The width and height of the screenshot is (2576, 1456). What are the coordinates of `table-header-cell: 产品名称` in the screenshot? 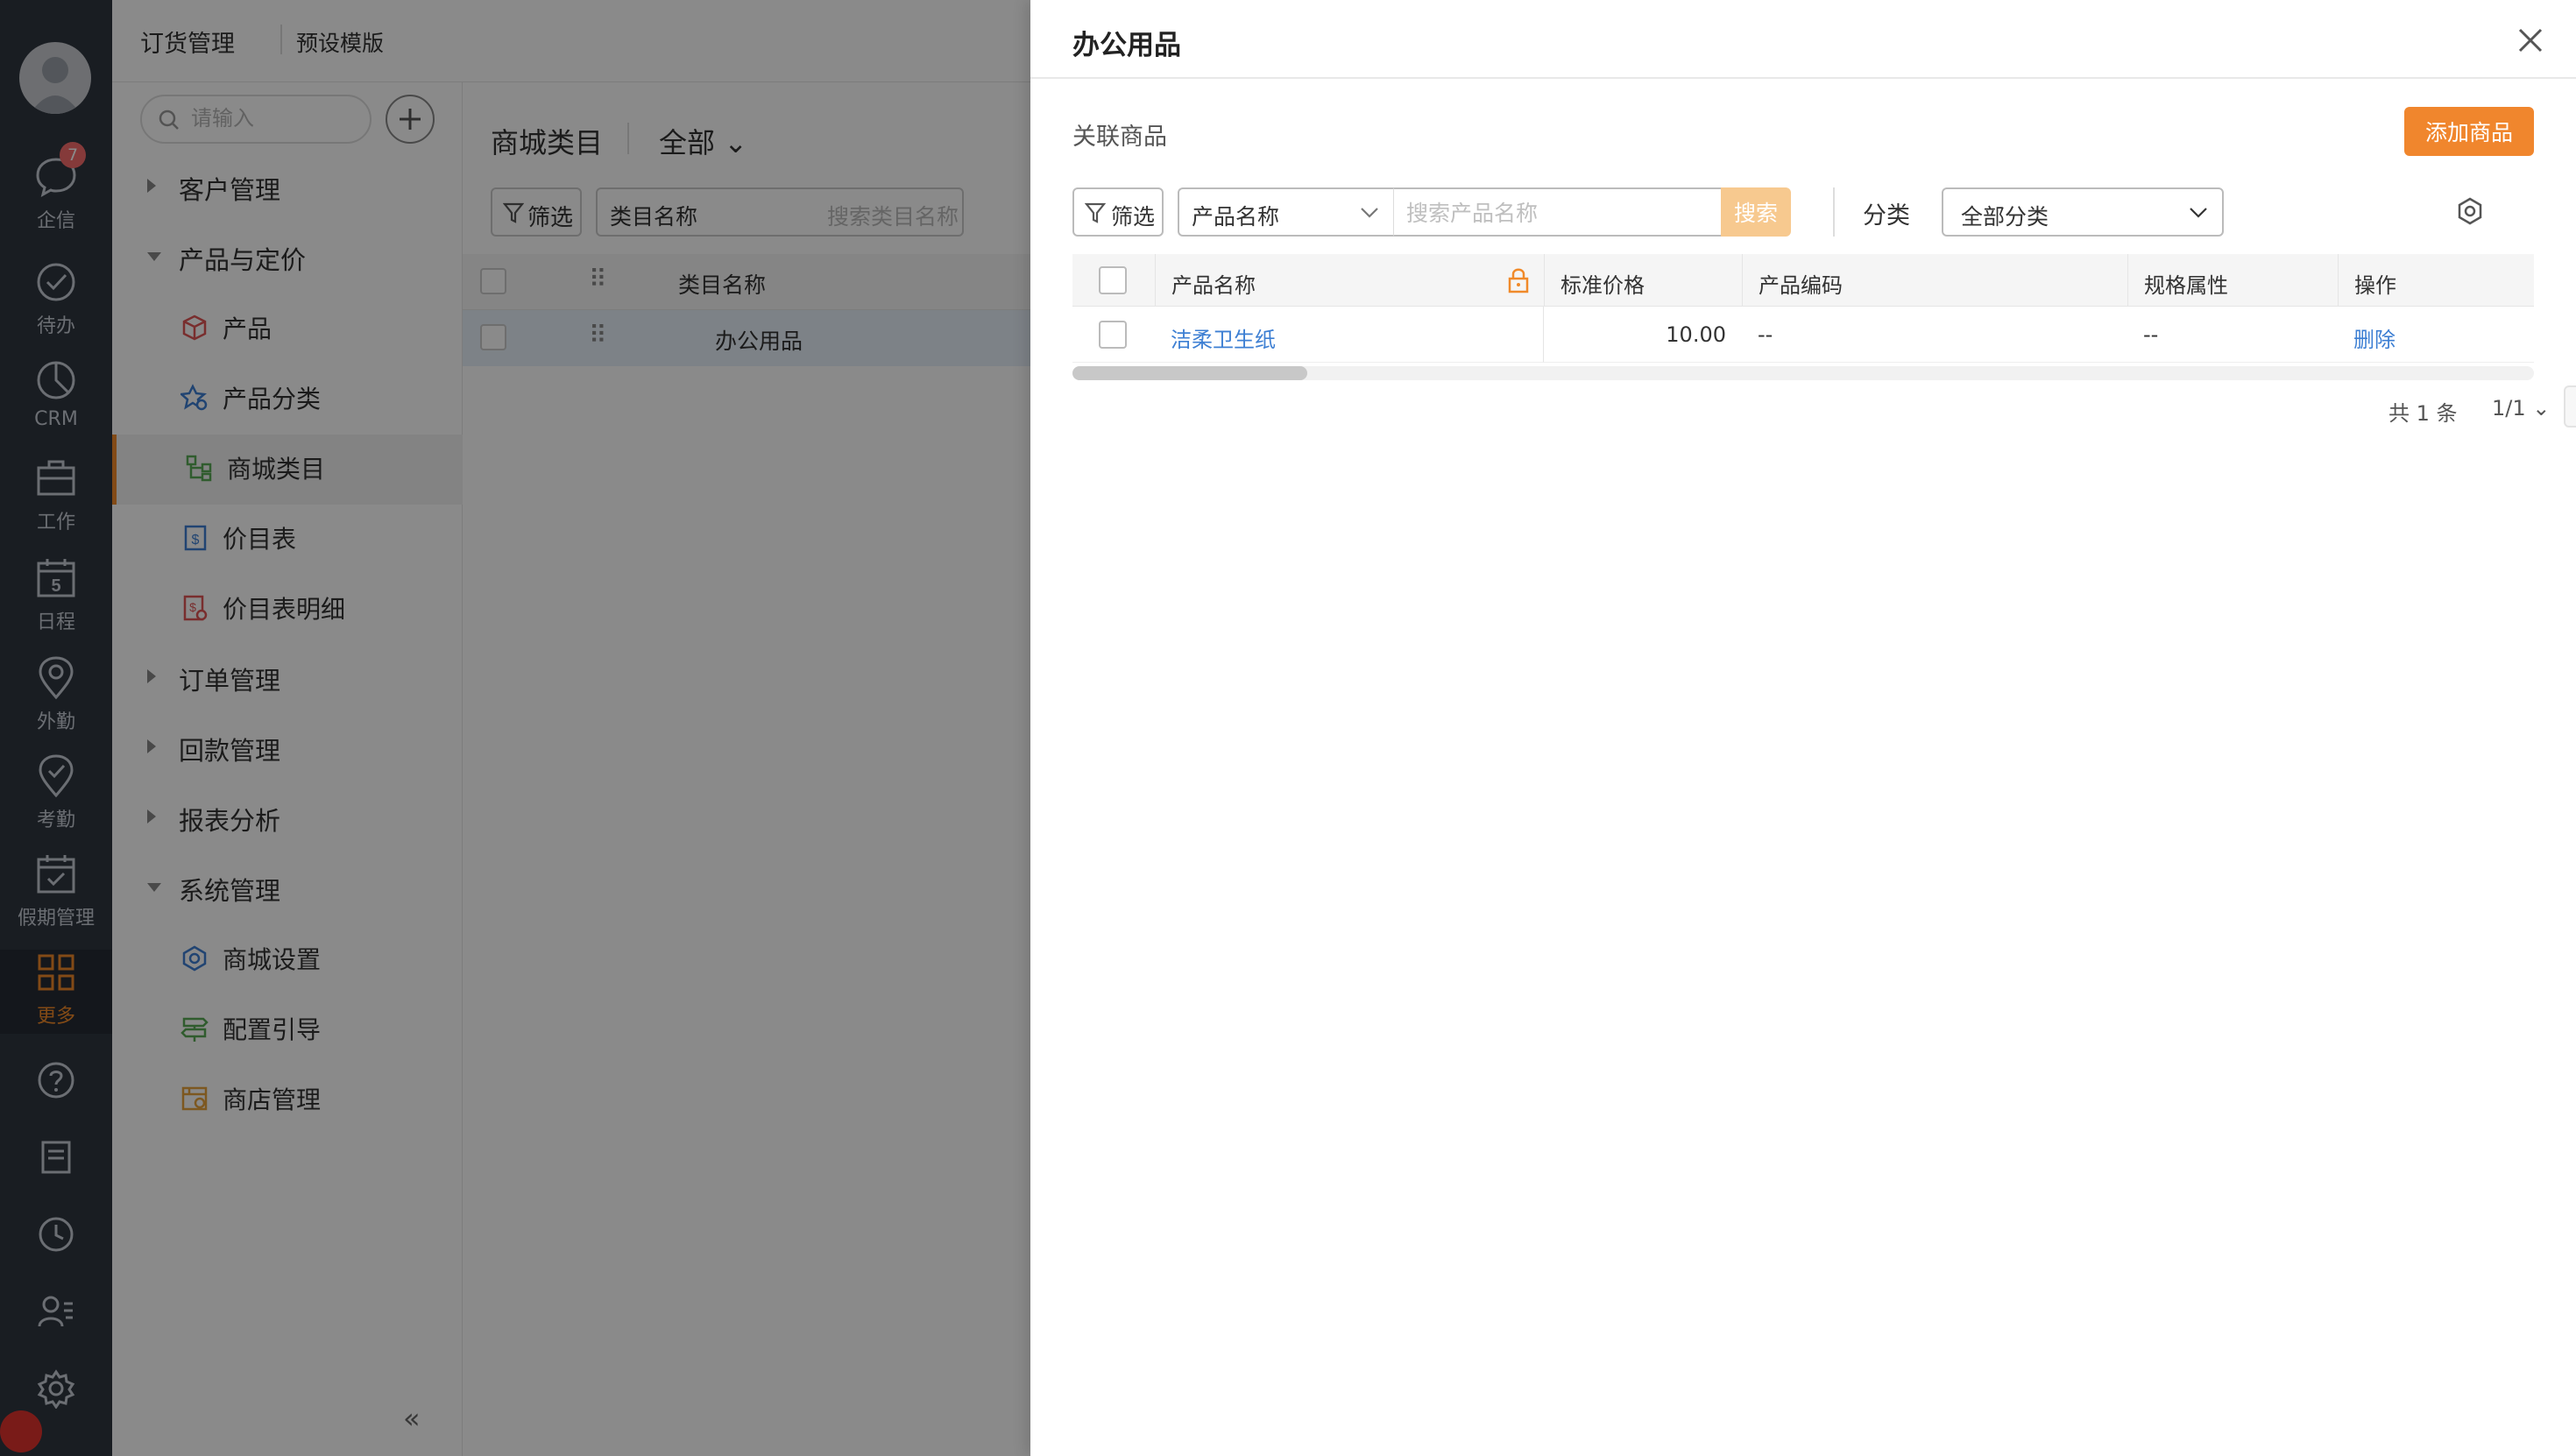 It's located at (1349, 280).